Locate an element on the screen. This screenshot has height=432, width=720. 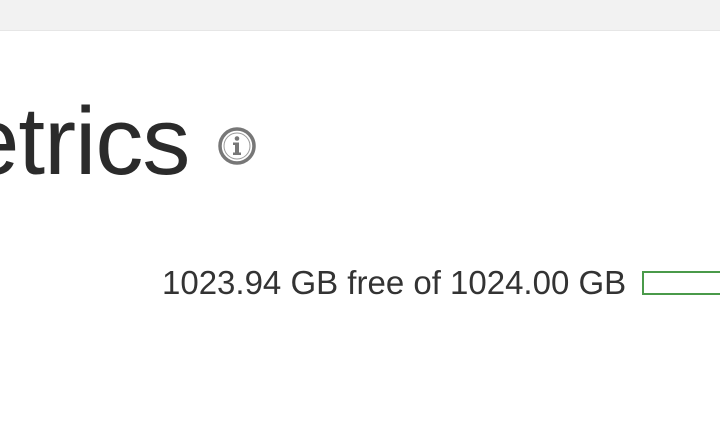
info-icon is located at coordinates (237, 146).